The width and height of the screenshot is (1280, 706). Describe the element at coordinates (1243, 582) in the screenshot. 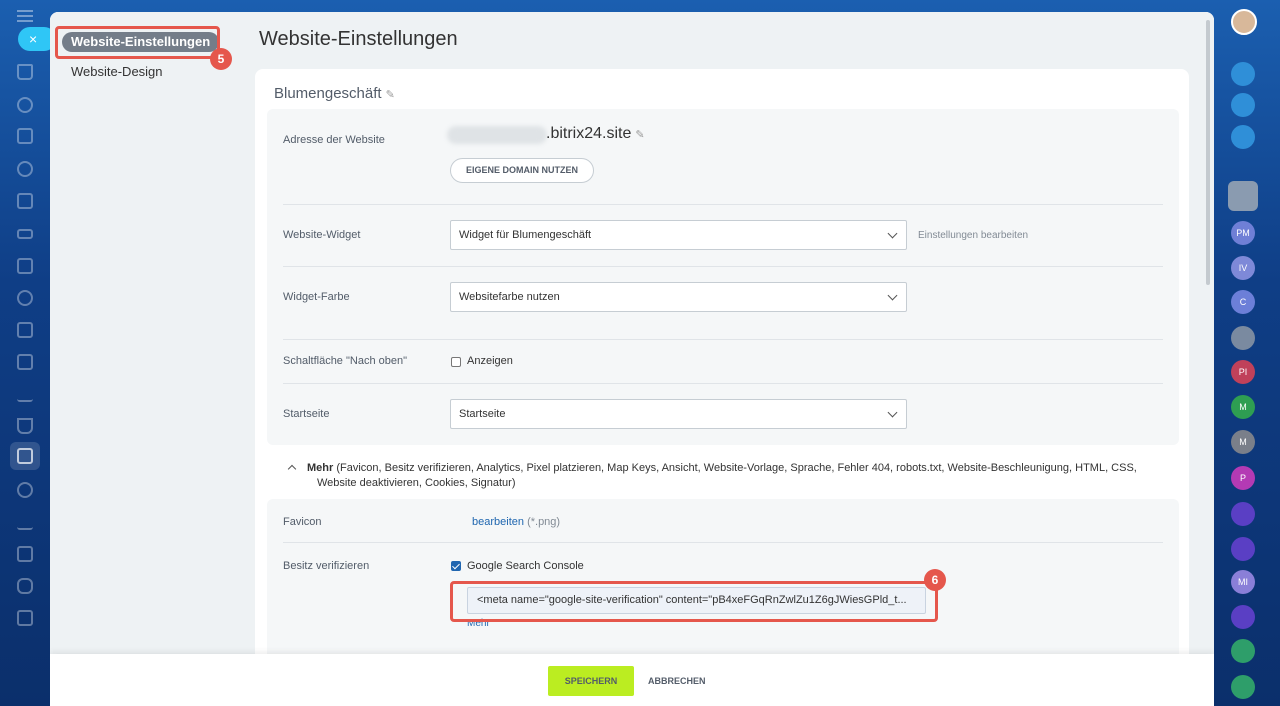

I see `chat-avatar-mi: MI` at that location.